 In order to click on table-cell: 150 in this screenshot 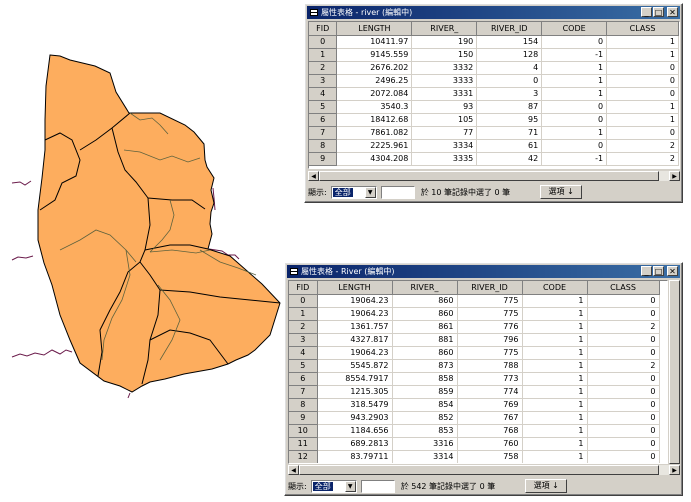, I will do `click(444, 55)`.